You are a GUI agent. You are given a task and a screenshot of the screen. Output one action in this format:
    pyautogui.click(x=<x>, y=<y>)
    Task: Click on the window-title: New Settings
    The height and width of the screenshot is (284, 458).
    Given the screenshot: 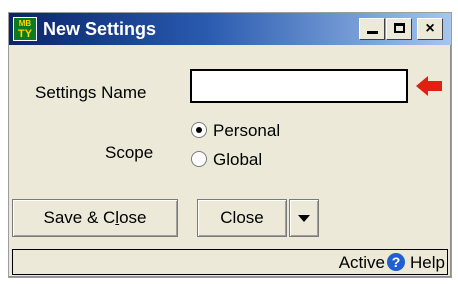 What is the action you would take?
    pyautogui.click(x=100, y=29)
    